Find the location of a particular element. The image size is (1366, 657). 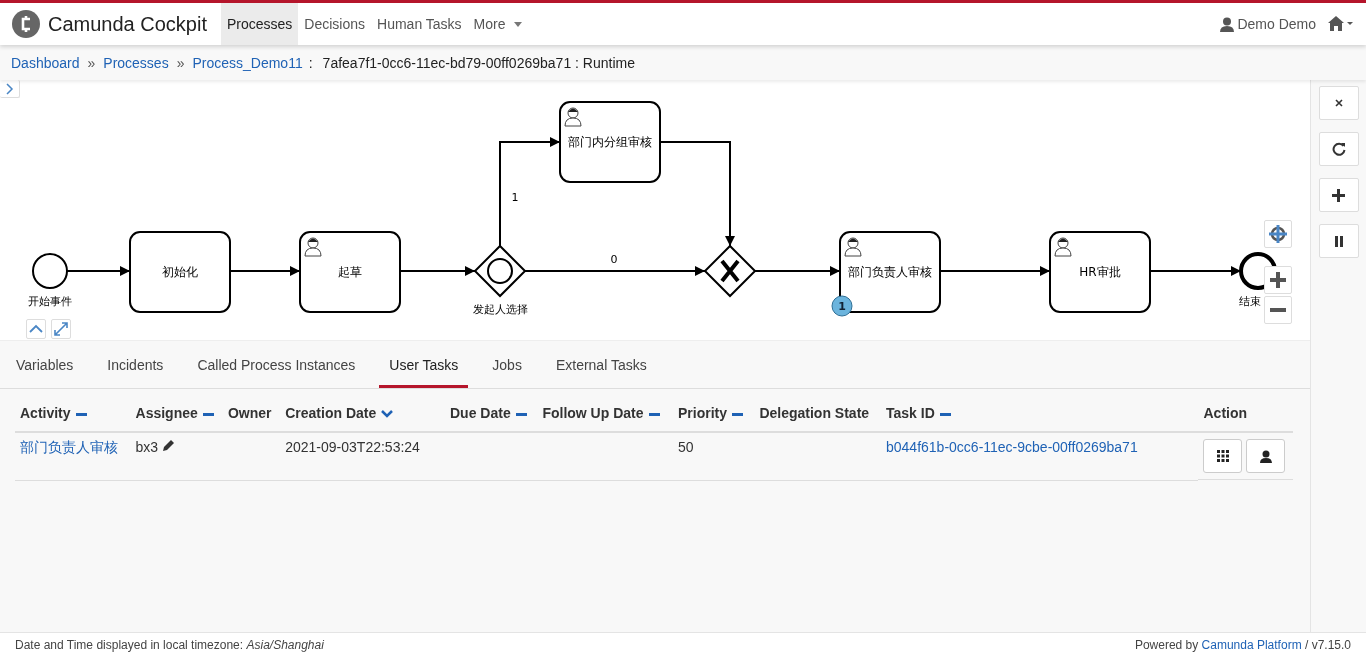

task-label: 起草 is located at coordinates (350, 272).